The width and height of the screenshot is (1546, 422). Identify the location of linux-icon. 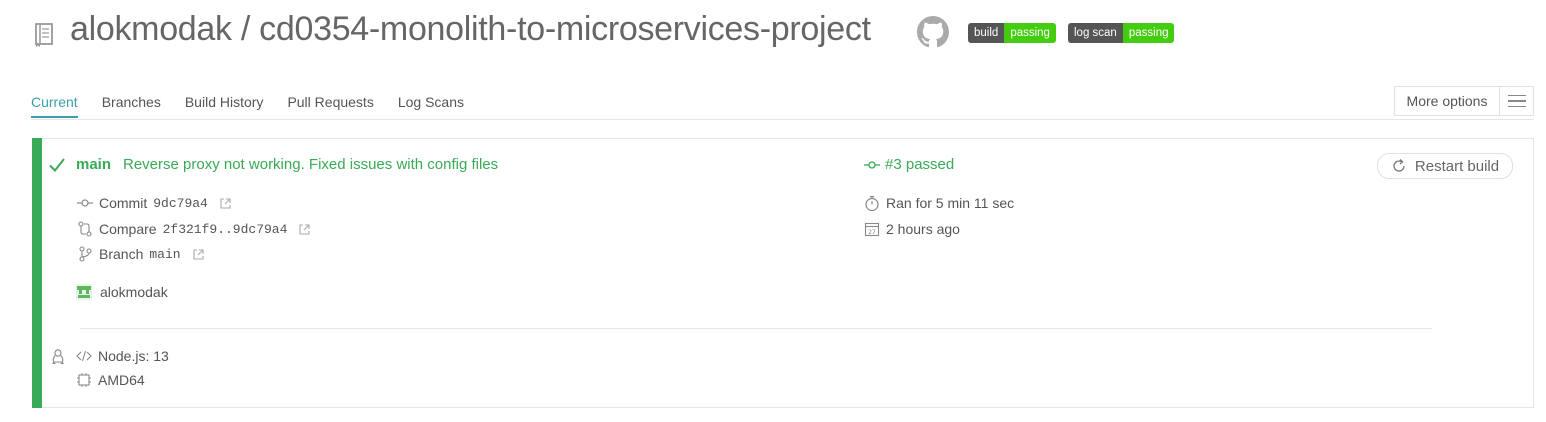
(58, 356).